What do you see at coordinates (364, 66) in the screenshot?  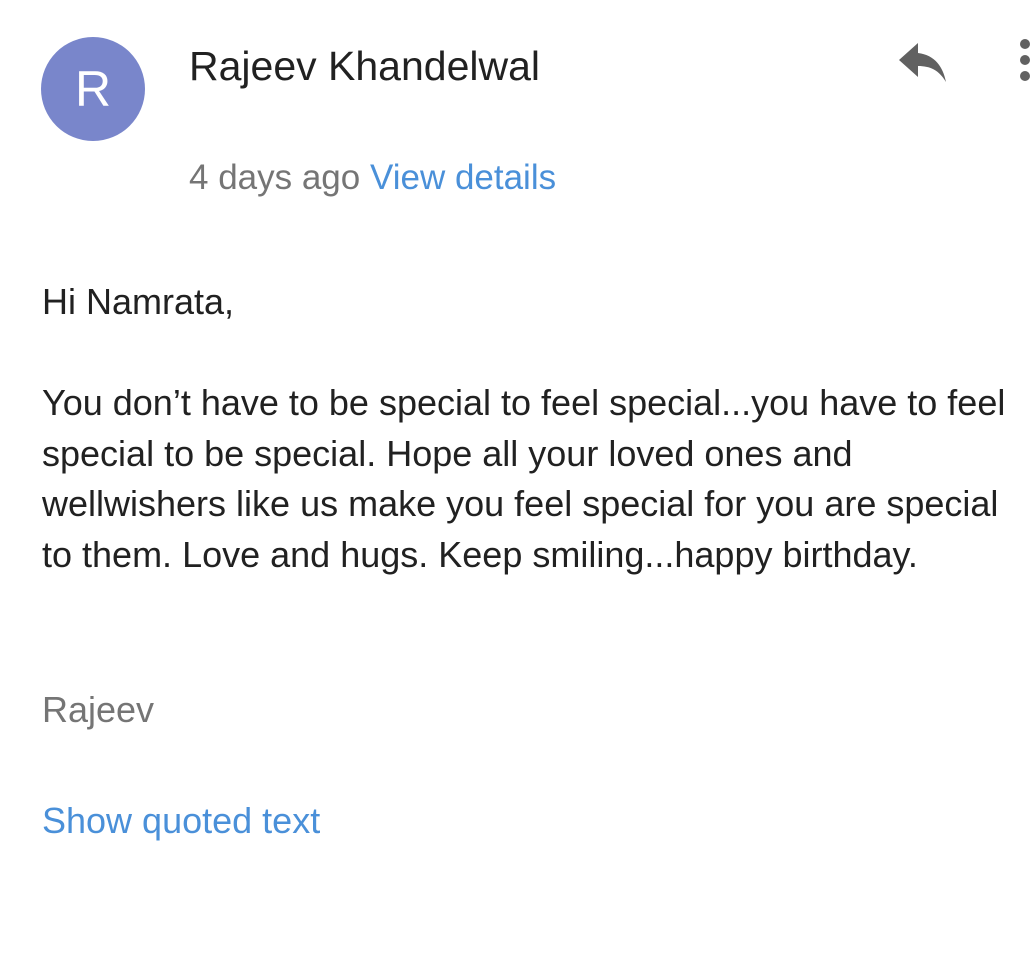 I see `sender-name: Rajeev Khandelwal` at bounding box center [364, 66].